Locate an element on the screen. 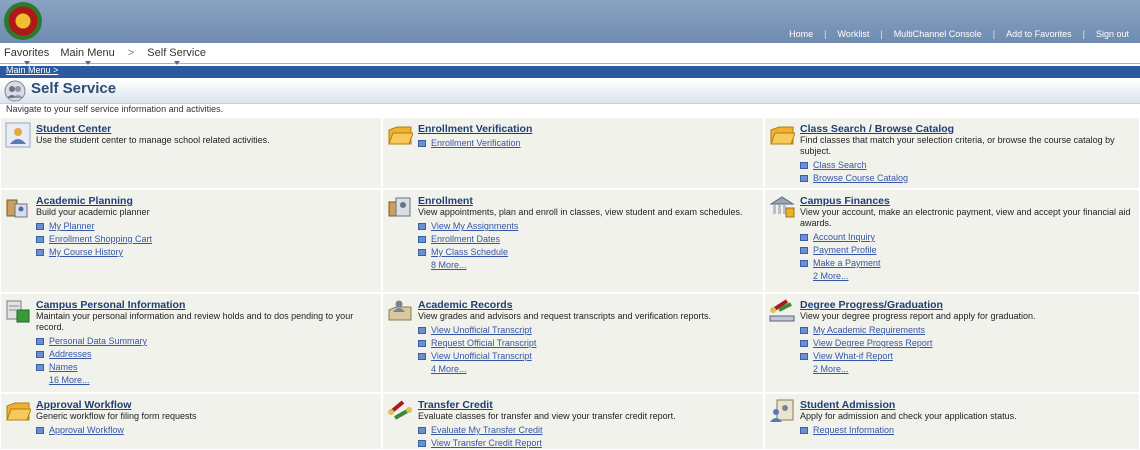 The width and height of the screenshot is (1140, 450). self-service-label: Self Service is located at coordinates (176, 53).